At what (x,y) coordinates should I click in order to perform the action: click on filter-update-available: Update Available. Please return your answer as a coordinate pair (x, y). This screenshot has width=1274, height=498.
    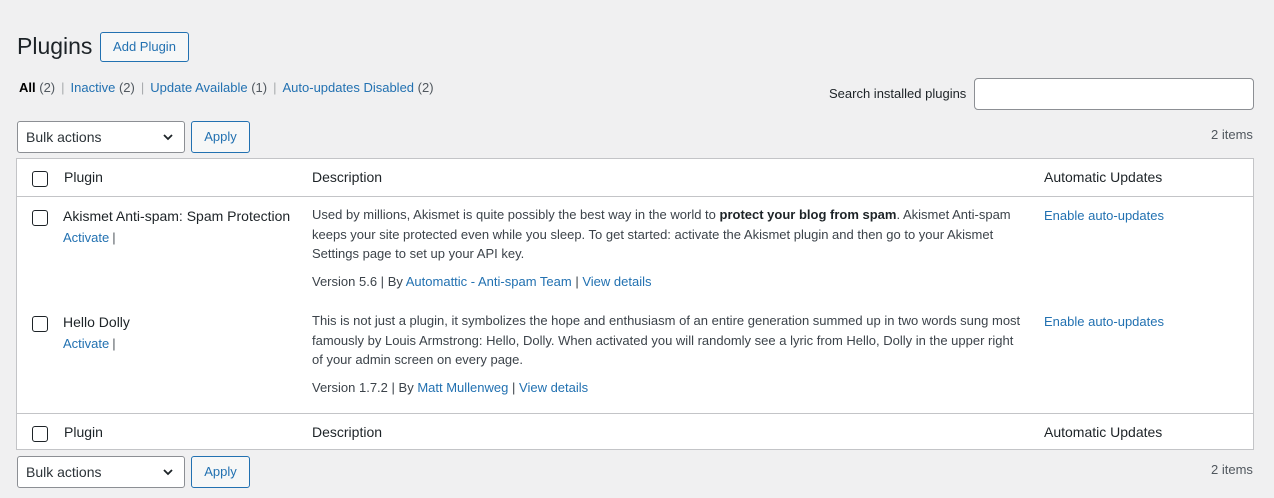
    Looking at the image, I should click on (198, 87).